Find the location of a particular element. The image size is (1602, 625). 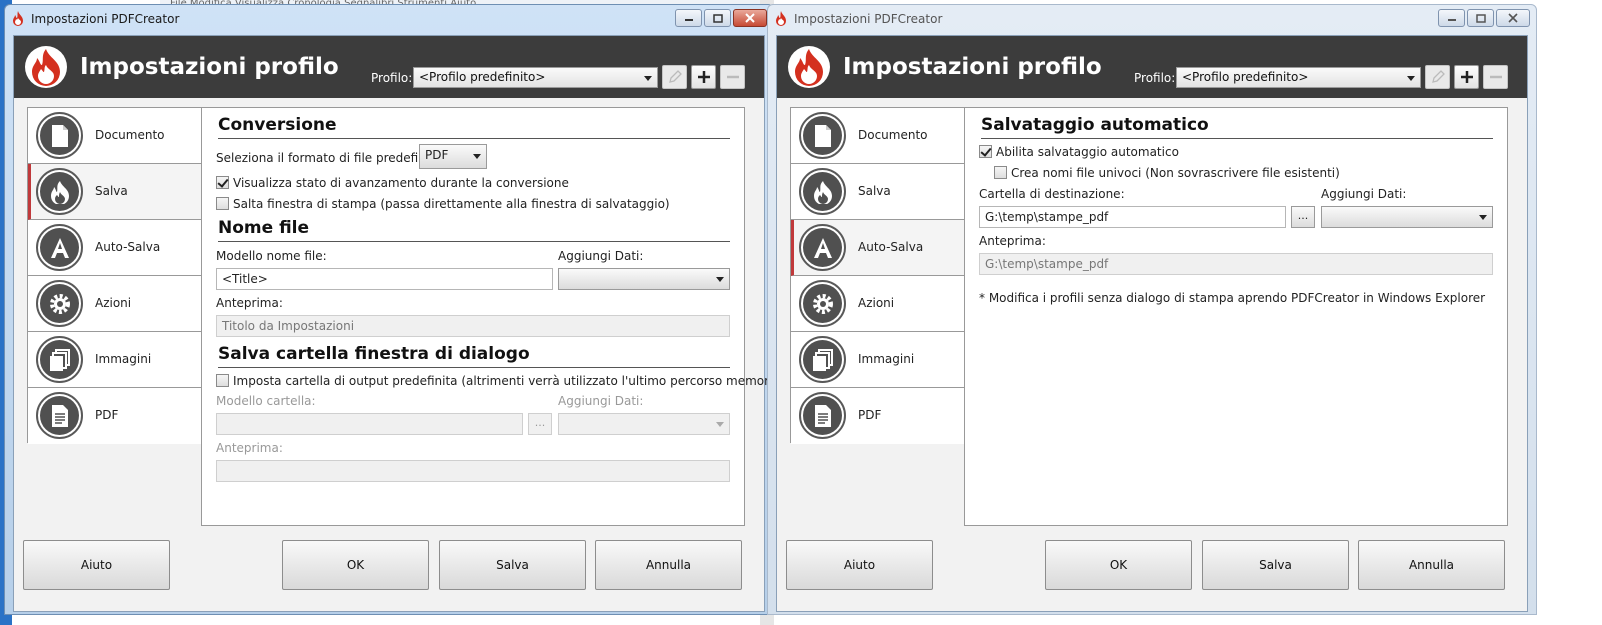

folder-preview-field is located at coordinates (473, 471).